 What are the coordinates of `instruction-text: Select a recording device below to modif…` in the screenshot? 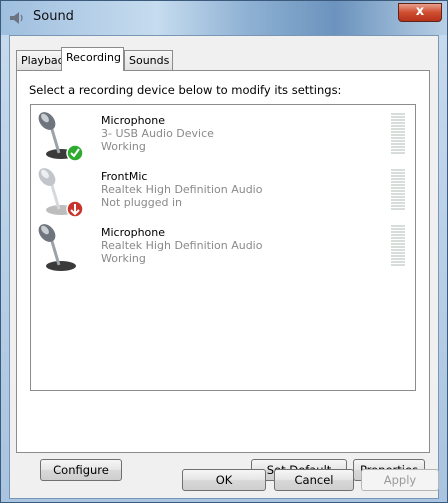 It's located at (185, 90).